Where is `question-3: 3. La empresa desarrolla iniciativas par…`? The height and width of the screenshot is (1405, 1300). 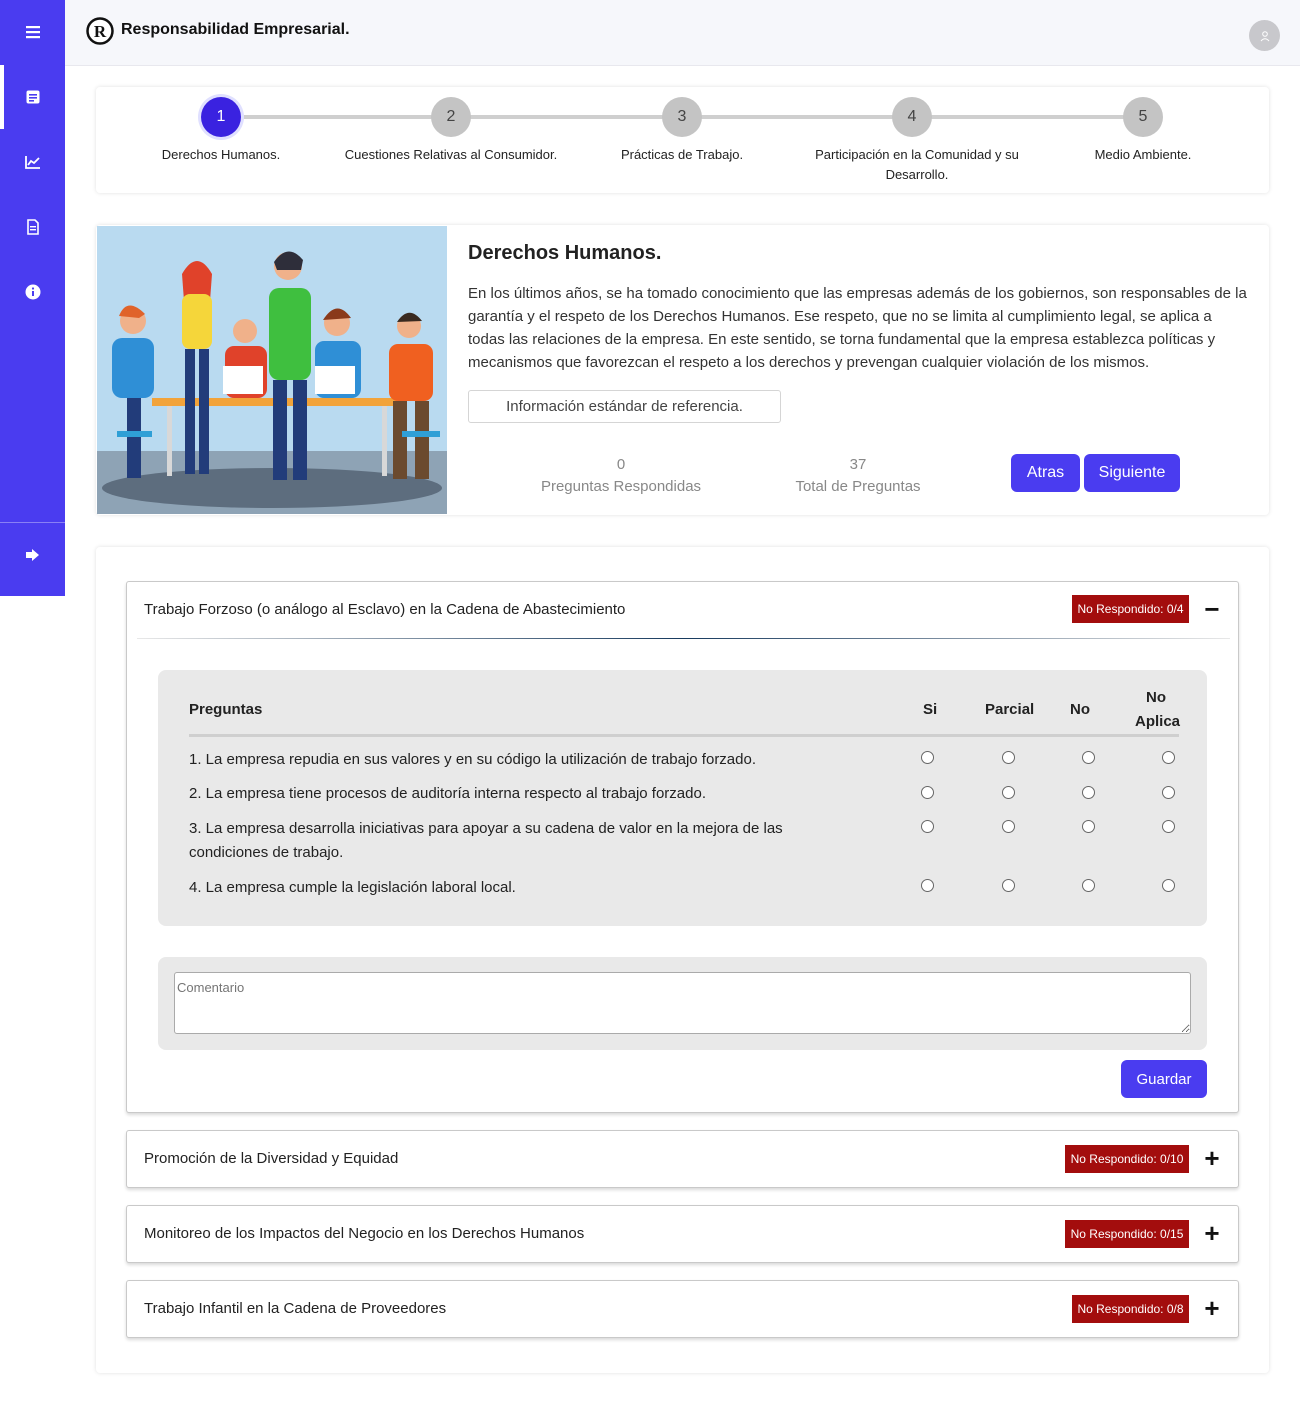 question-3: 3. La empresa desarrolla iniciativas par… is located at coordinates (486, 840).